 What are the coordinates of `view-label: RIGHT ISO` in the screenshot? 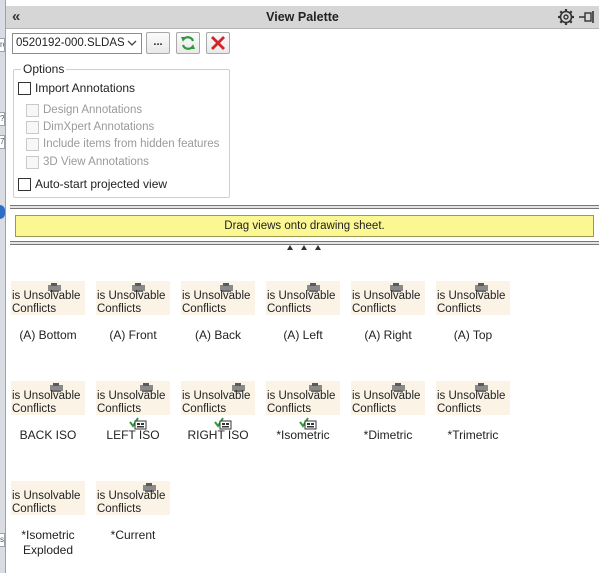 It's located at (218, 435).